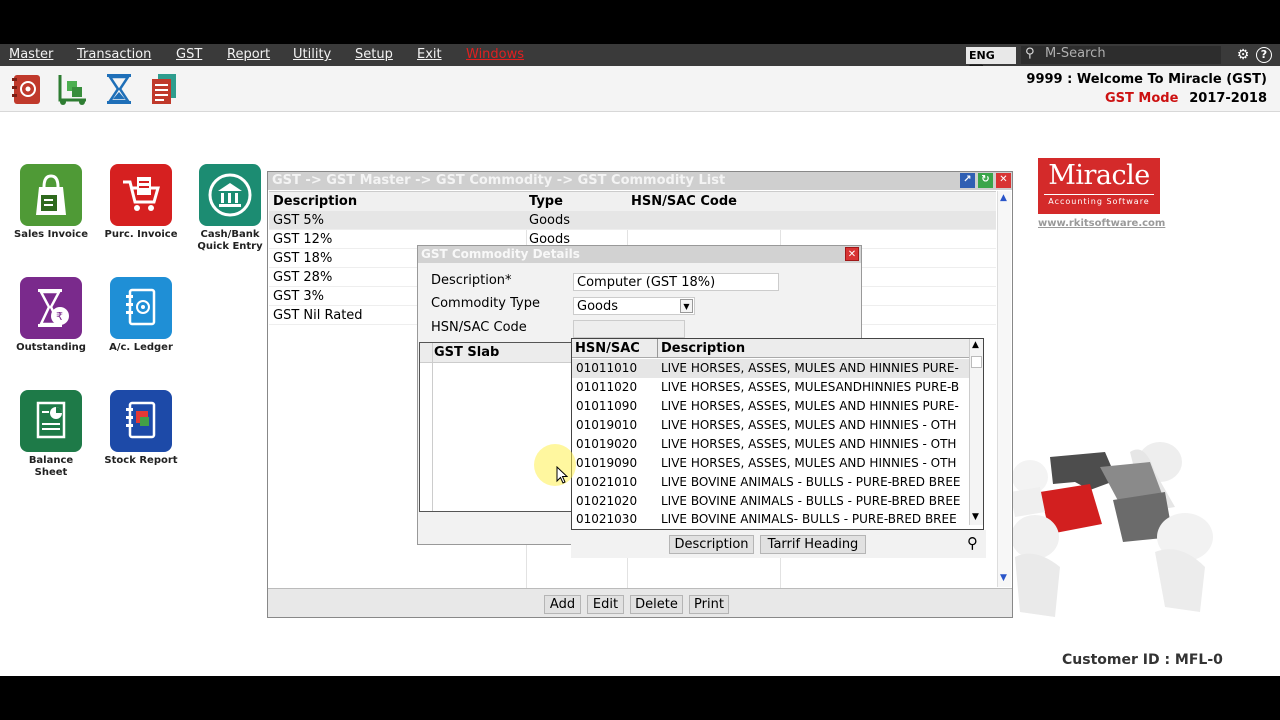 The height and width of the screenshot is (720, 1280). Describe the element at coordinates (976, 432) in the screenshot. I see `lookup-scrollbar: ▲ ▼` at that location.